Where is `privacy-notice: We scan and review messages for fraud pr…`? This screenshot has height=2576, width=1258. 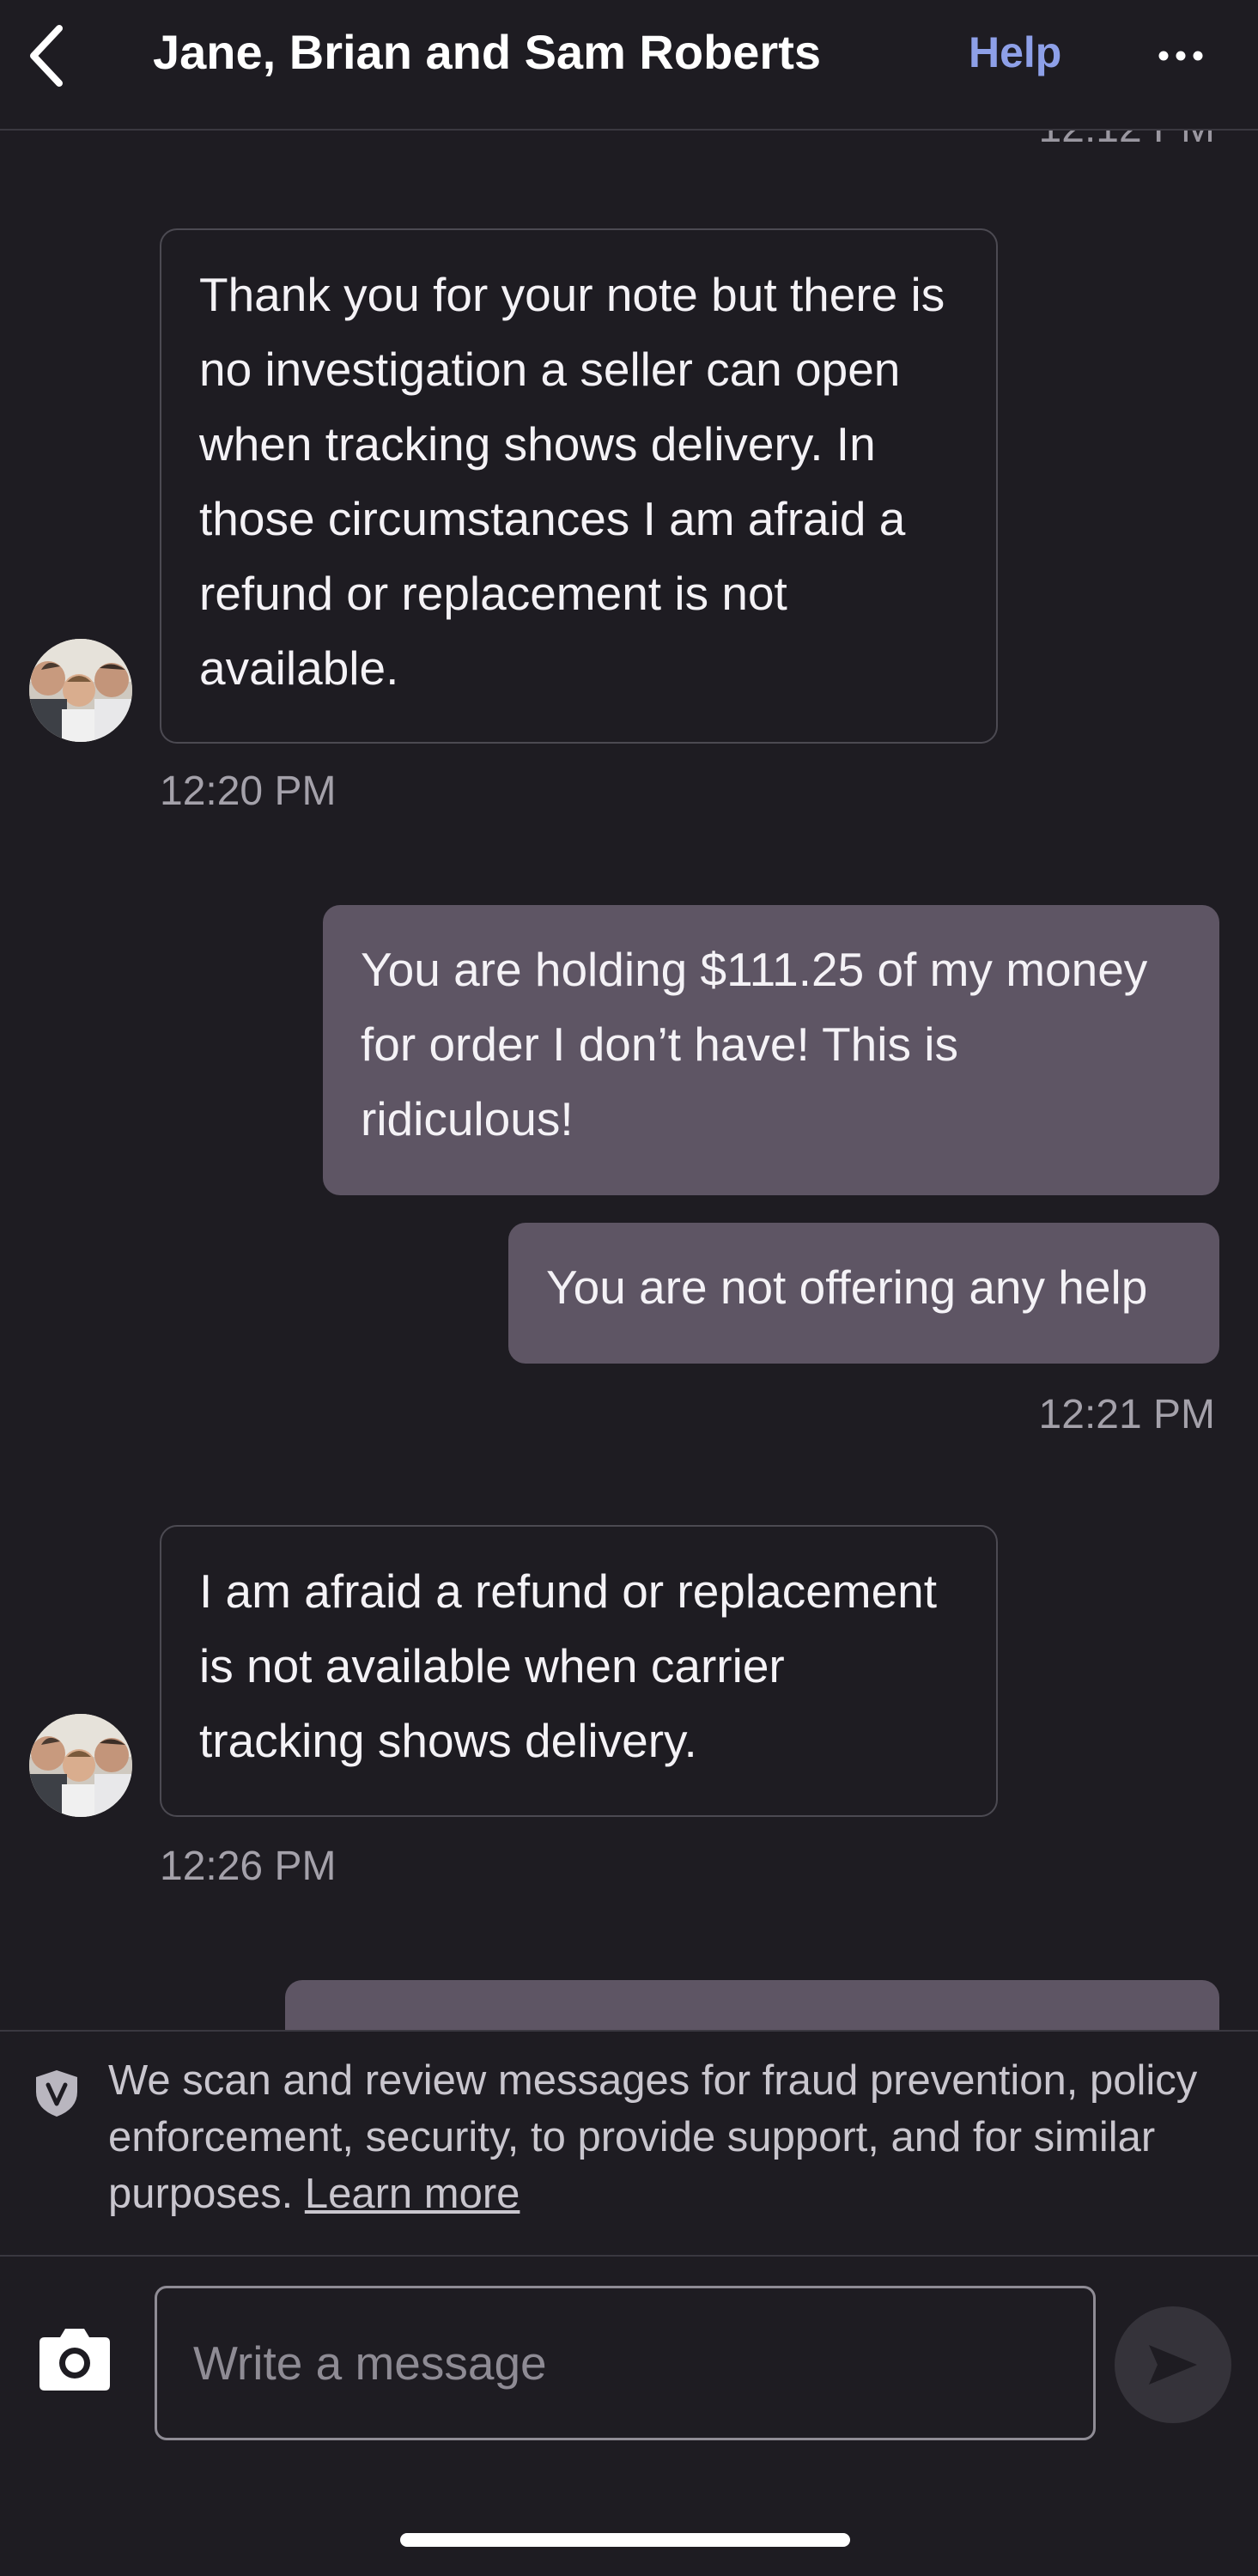
privacy-notice: We scan and review messages for fraud pr… is located at coordinates (629, 2143).